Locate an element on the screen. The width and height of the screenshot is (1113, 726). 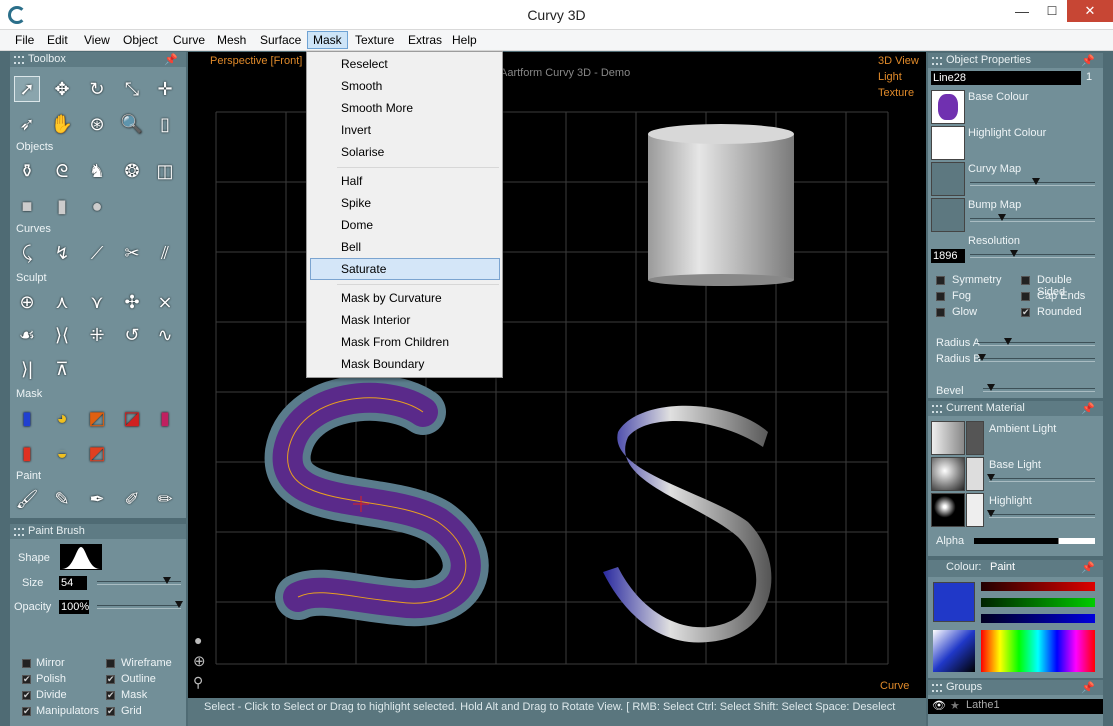
lasso-tool: ➶ is located at coordinates (27, 124).